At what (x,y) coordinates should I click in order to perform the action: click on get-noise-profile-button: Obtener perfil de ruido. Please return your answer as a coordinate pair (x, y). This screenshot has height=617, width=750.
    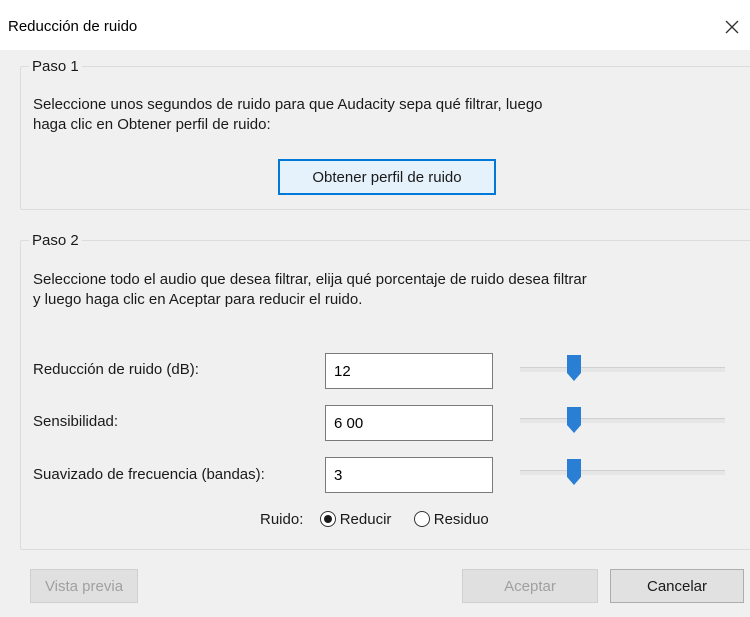
    Looking at the image, I should click on (387, 177).